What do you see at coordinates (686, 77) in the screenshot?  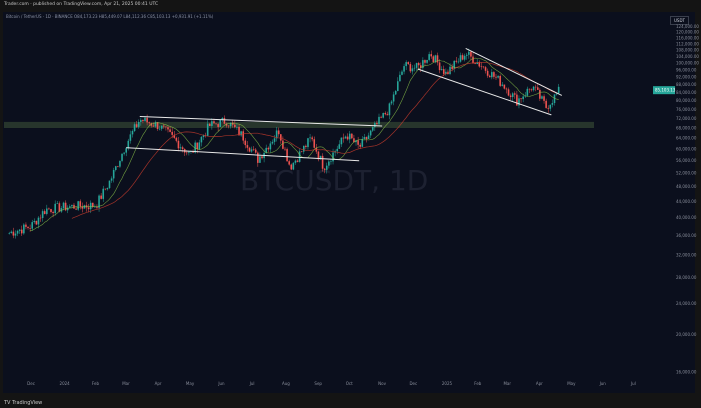 I see `y-tick-label: 92,000.00` at bounding box center [686, 77].